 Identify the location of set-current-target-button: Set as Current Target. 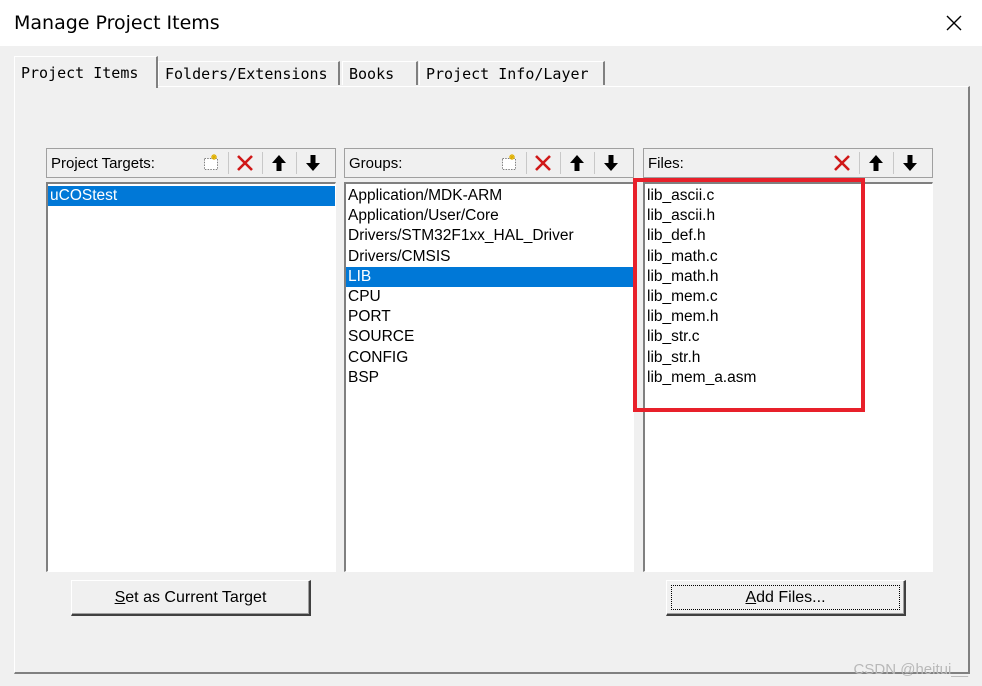
(191, 598).